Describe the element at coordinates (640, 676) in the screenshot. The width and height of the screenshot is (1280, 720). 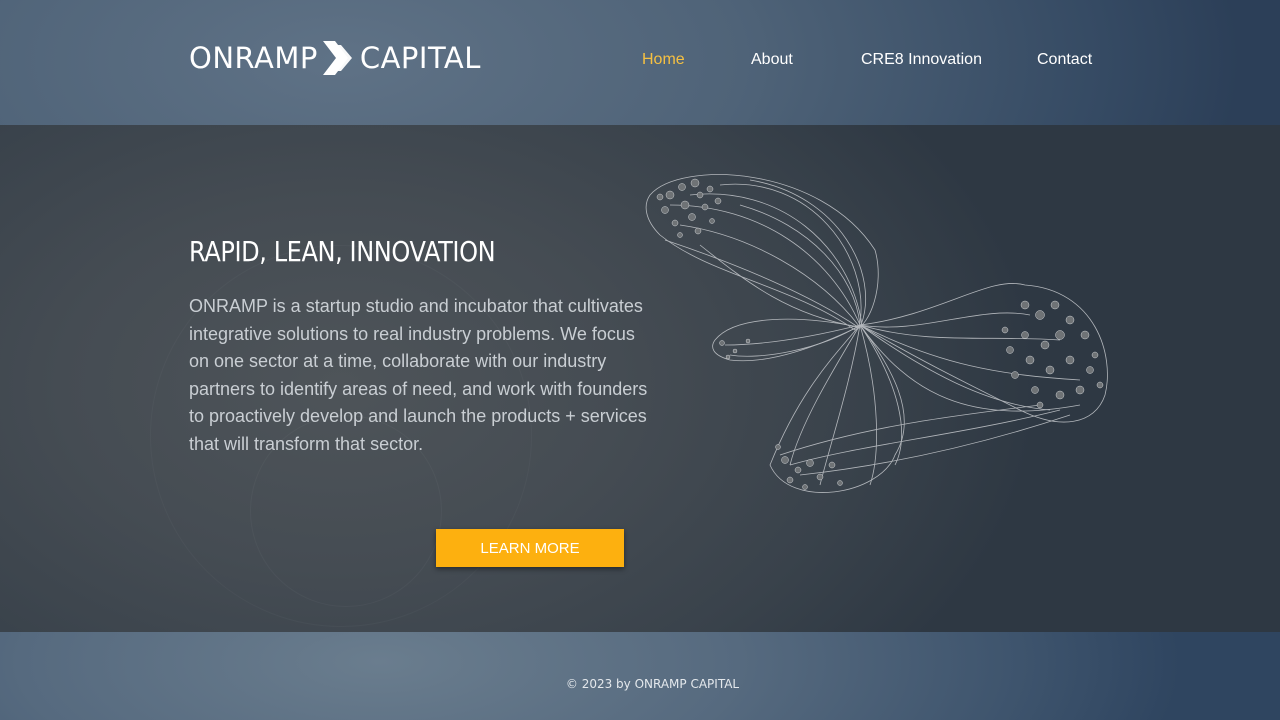
I see `site-footer: © 2023 by ONRAMP CAPITAL` at that location.